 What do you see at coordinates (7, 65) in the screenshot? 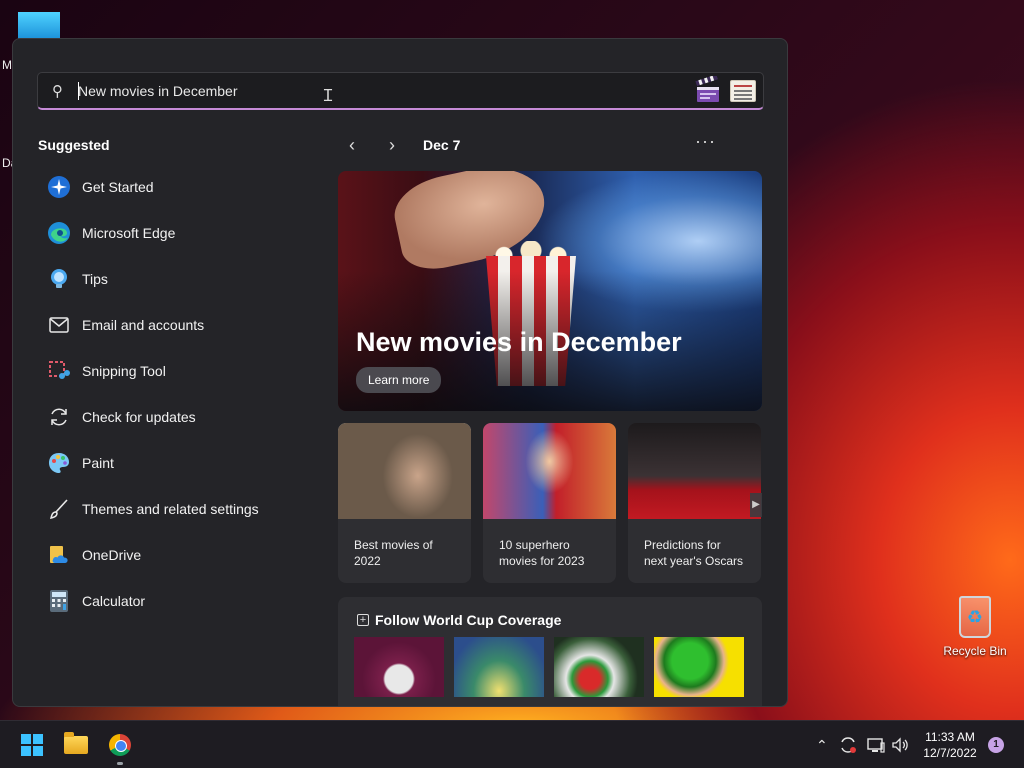
I see `desktop-label-fragment: M` at bounding box center [7, 65].